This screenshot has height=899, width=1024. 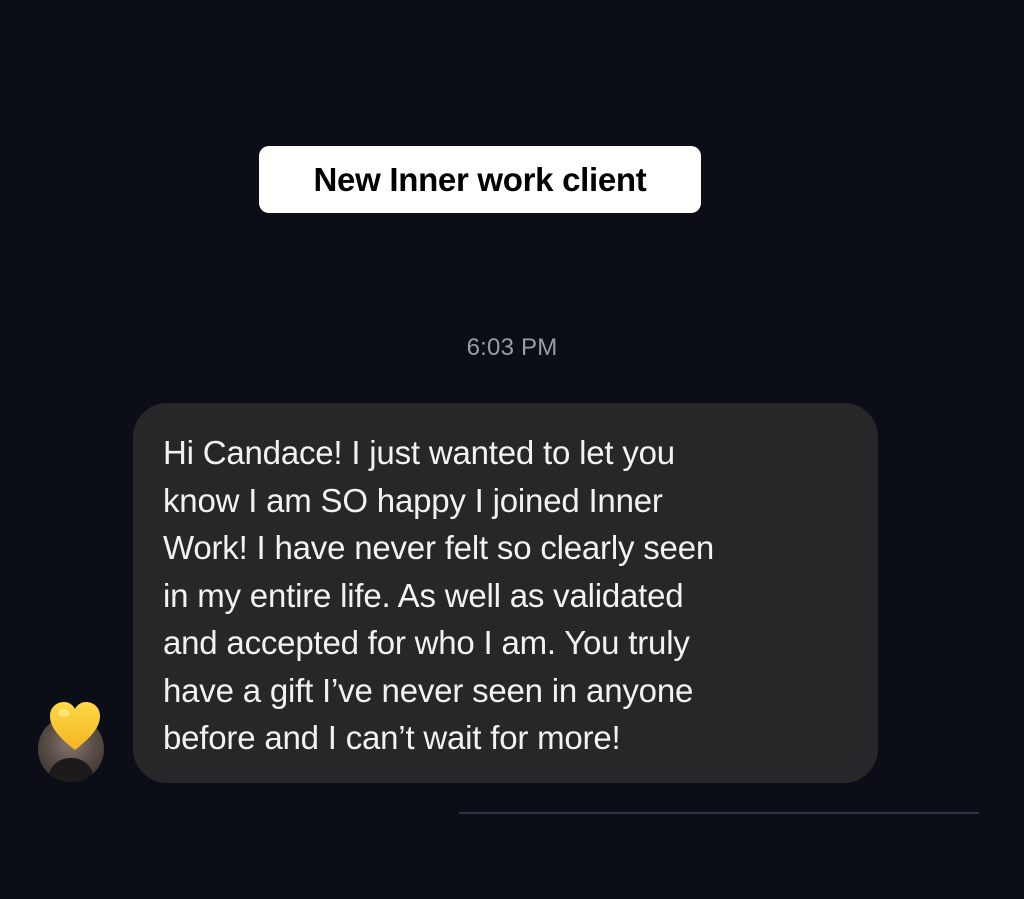 I want to click on caption-text: New Inner work client, so click(x=480, y=179).